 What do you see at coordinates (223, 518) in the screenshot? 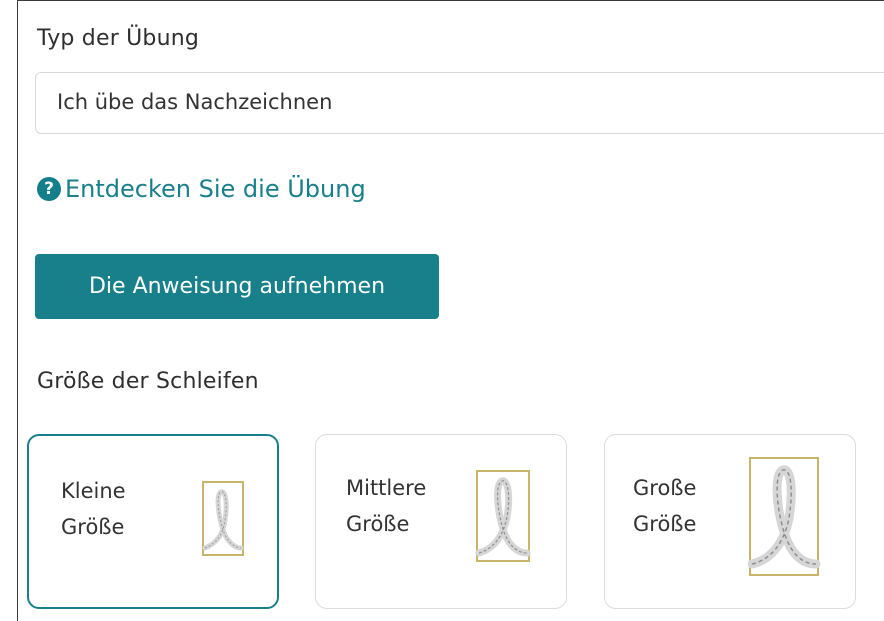
I see `small-loop-icon` at bounding box center [223, 518].